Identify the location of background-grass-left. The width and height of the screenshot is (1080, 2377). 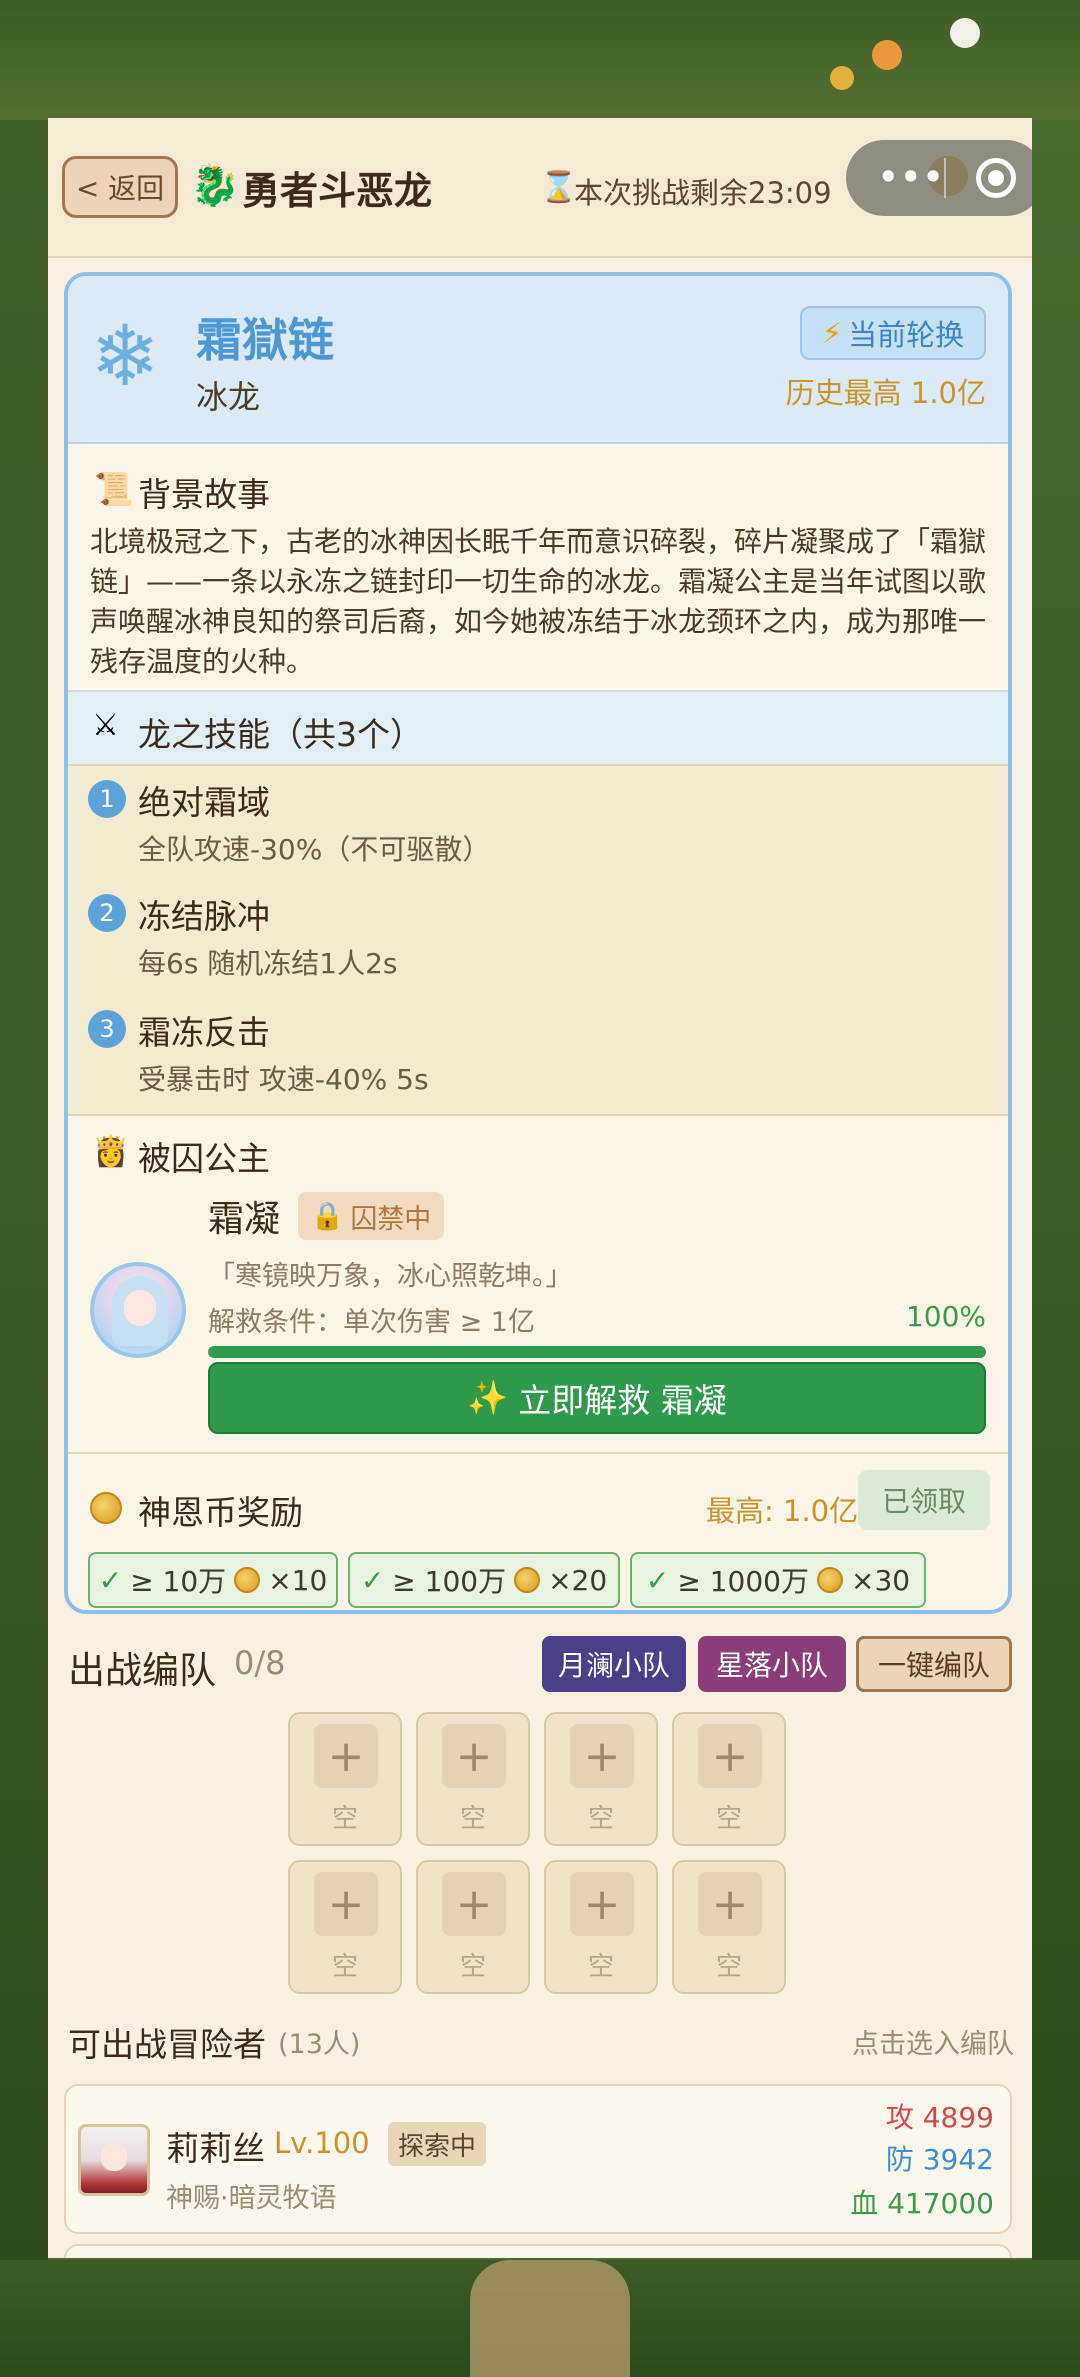
(24, 1190).